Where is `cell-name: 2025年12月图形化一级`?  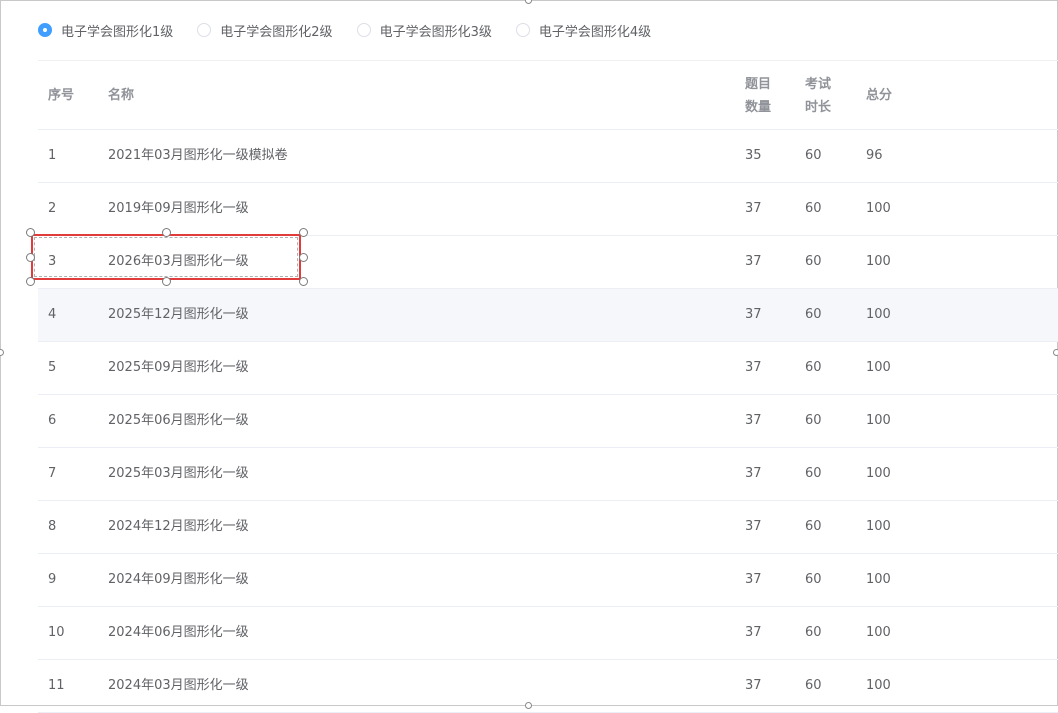 cell-name: 2025年12月图形化一级 is located at coordinates (178, 314).